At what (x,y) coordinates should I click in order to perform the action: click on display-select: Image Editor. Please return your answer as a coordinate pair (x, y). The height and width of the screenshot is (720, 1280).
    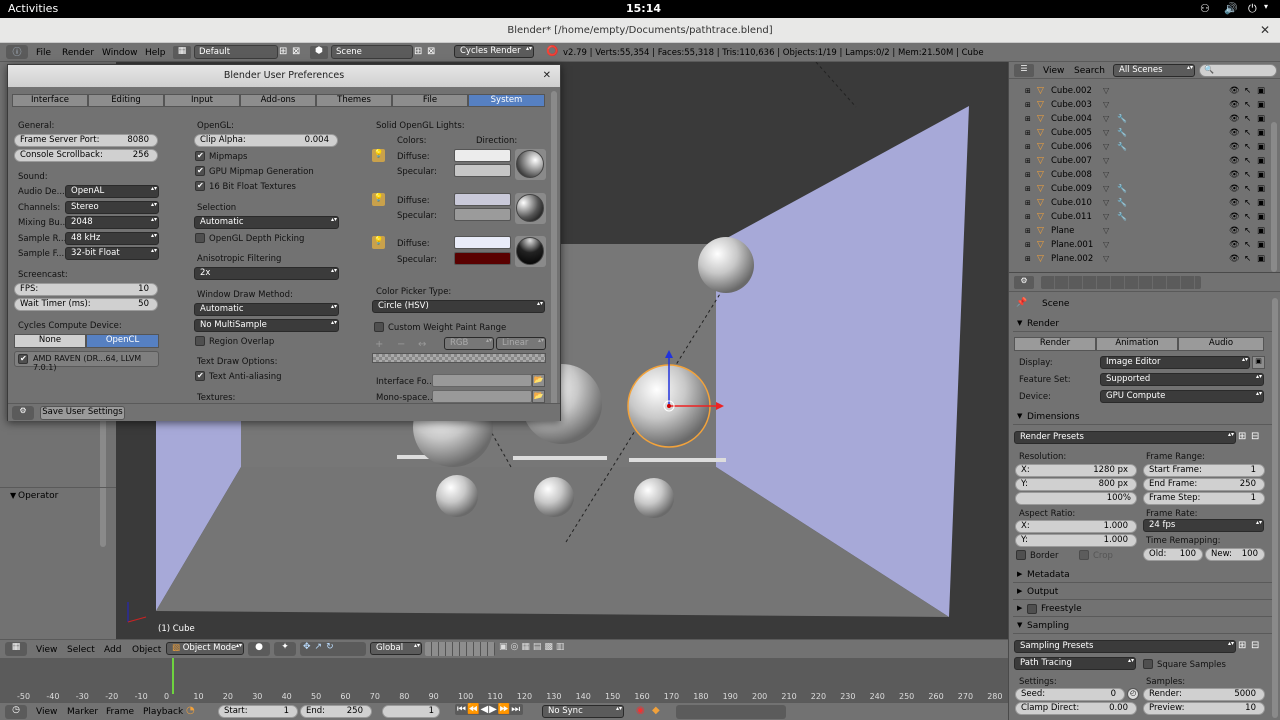
    Looking at the image, I should click on (1175, 362).